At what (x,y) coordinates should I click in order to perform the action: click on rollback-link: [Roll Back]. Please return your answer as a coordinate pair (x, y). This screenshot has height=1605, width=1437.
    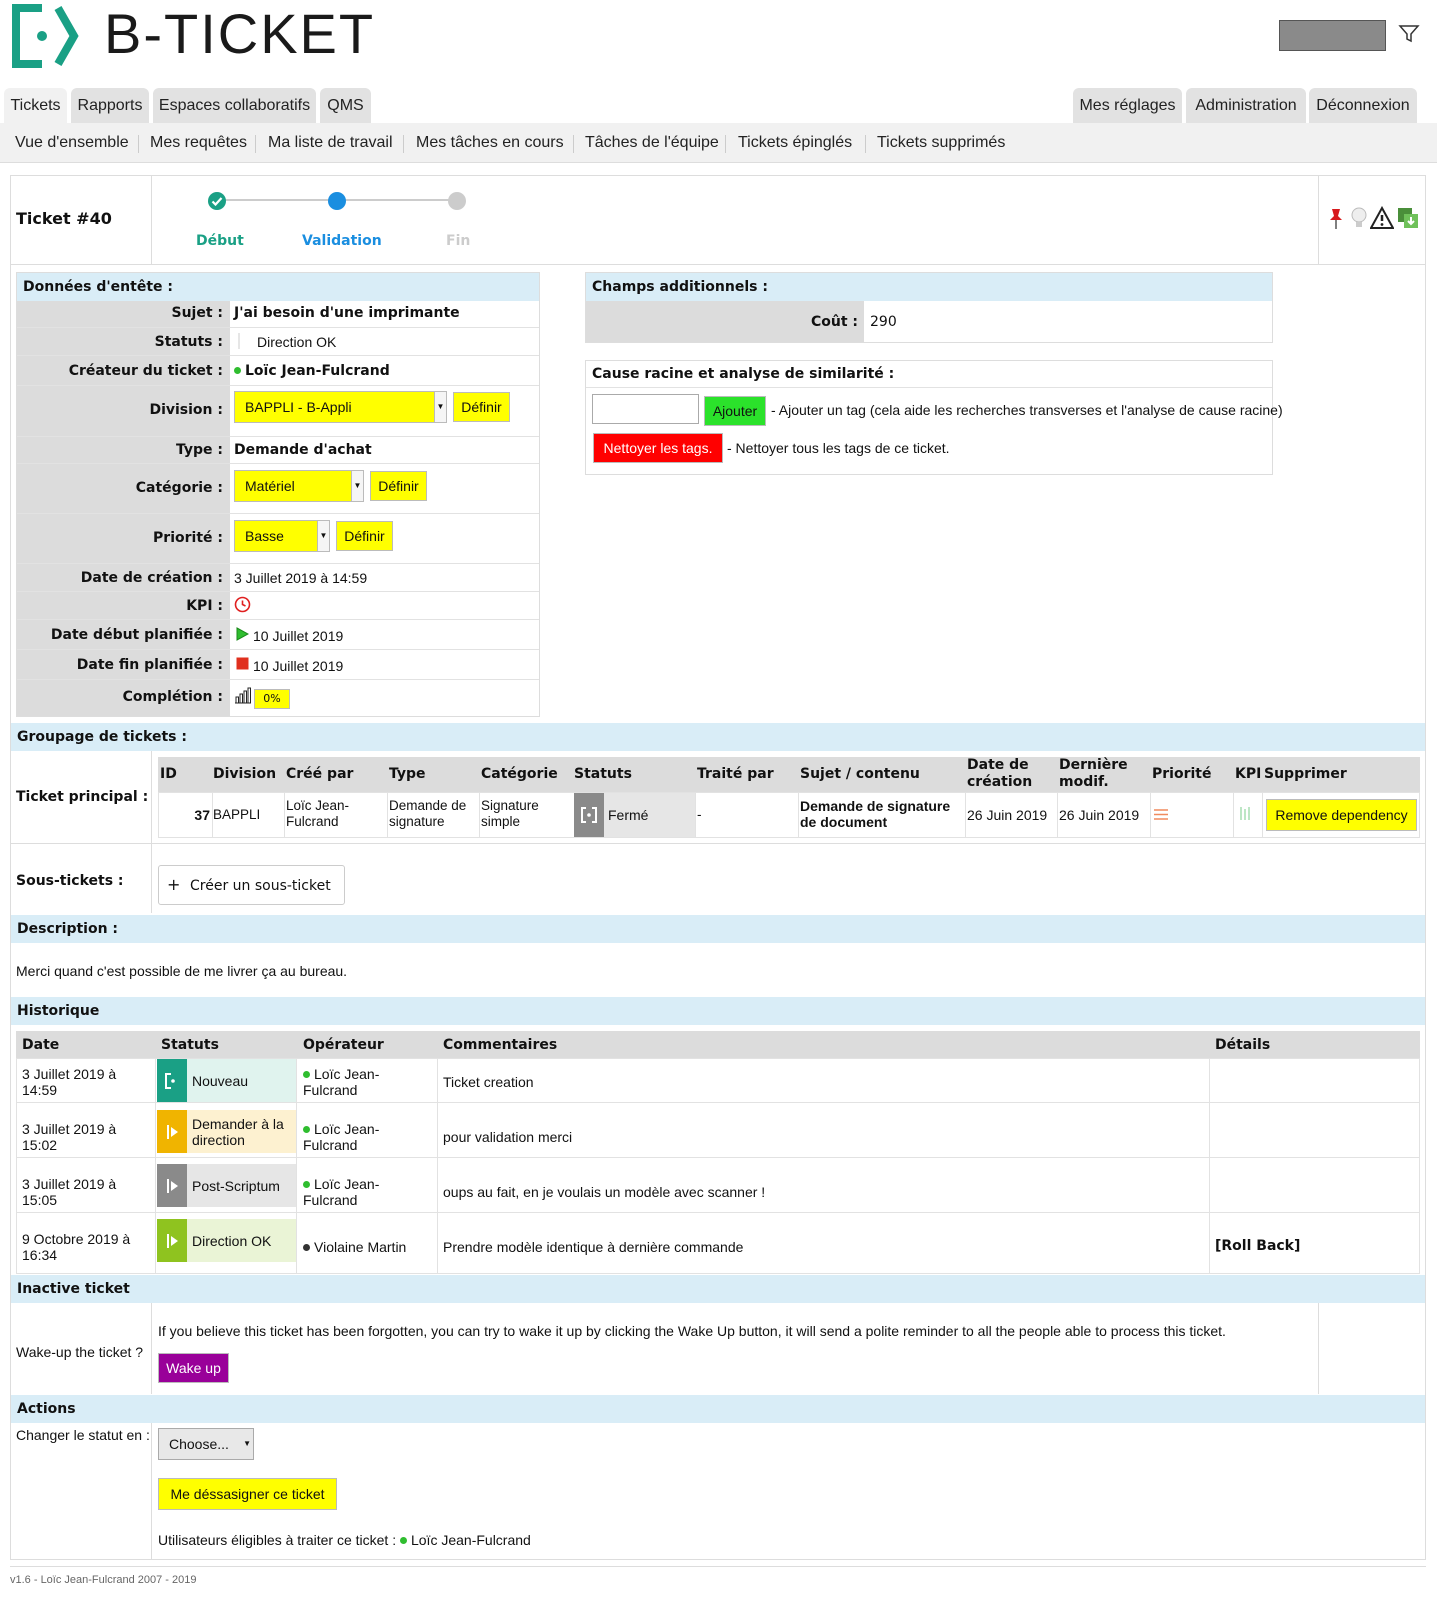
    Looking at the image, I should click on (1257, 1246).